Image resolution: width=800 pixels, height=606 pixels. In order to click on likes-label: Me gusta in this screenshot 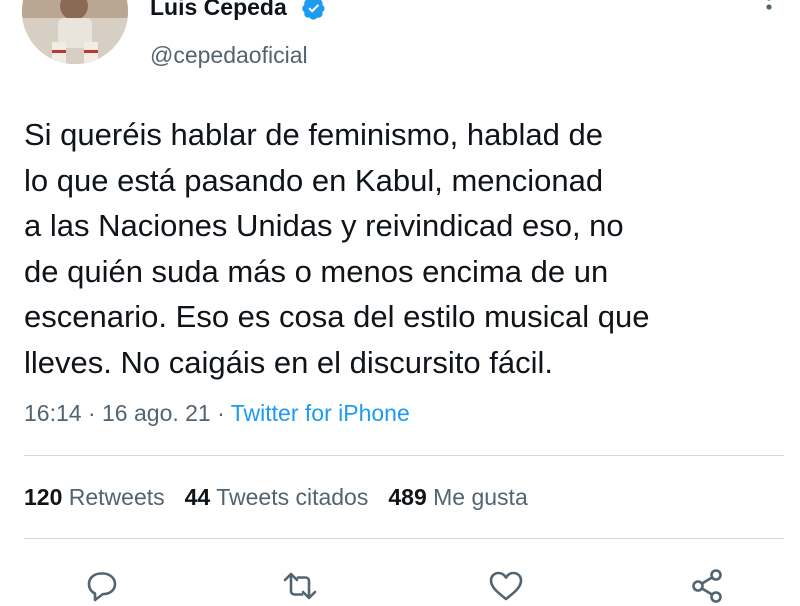, I will do `click(480, 497)`.